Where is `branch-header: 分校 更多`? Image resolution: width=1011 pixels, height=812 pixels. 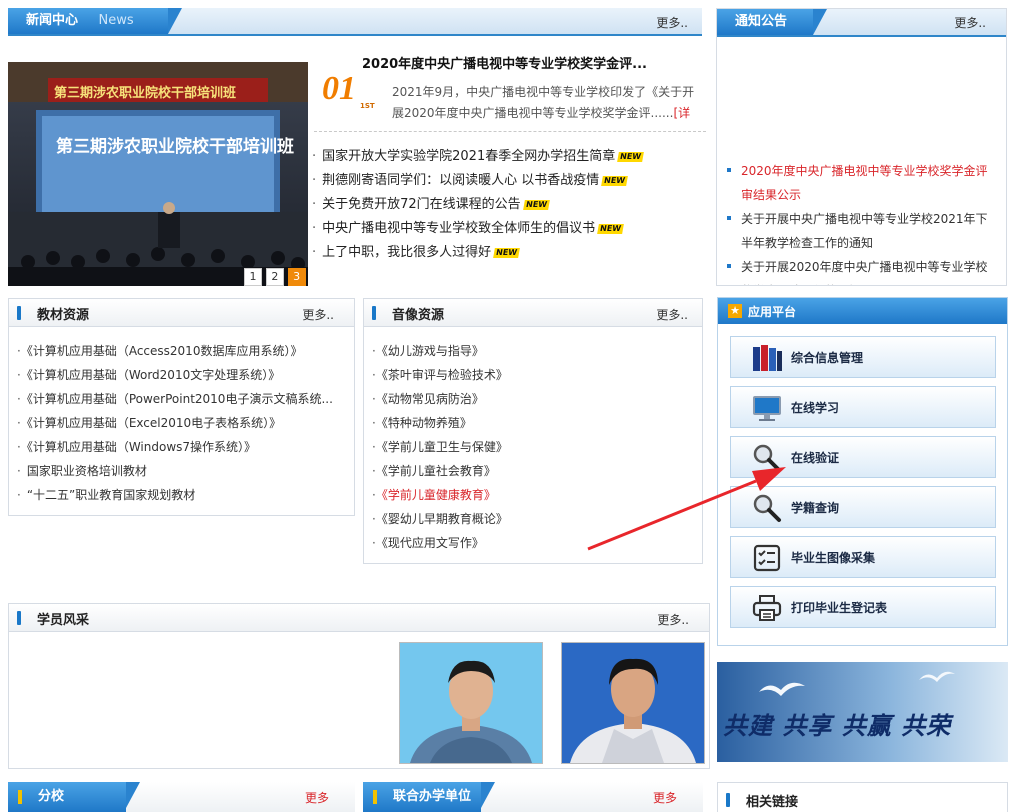
branch-header: 分校 更多 is located at coordinates (181, 797).